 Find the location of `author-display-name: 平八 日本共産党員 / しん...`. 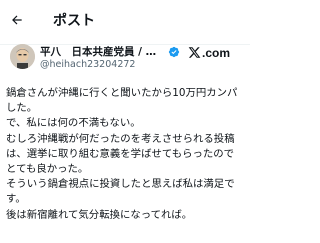

author-display-name: 平八 日本共産党員 / しん... is located at coordinates (113, 52).